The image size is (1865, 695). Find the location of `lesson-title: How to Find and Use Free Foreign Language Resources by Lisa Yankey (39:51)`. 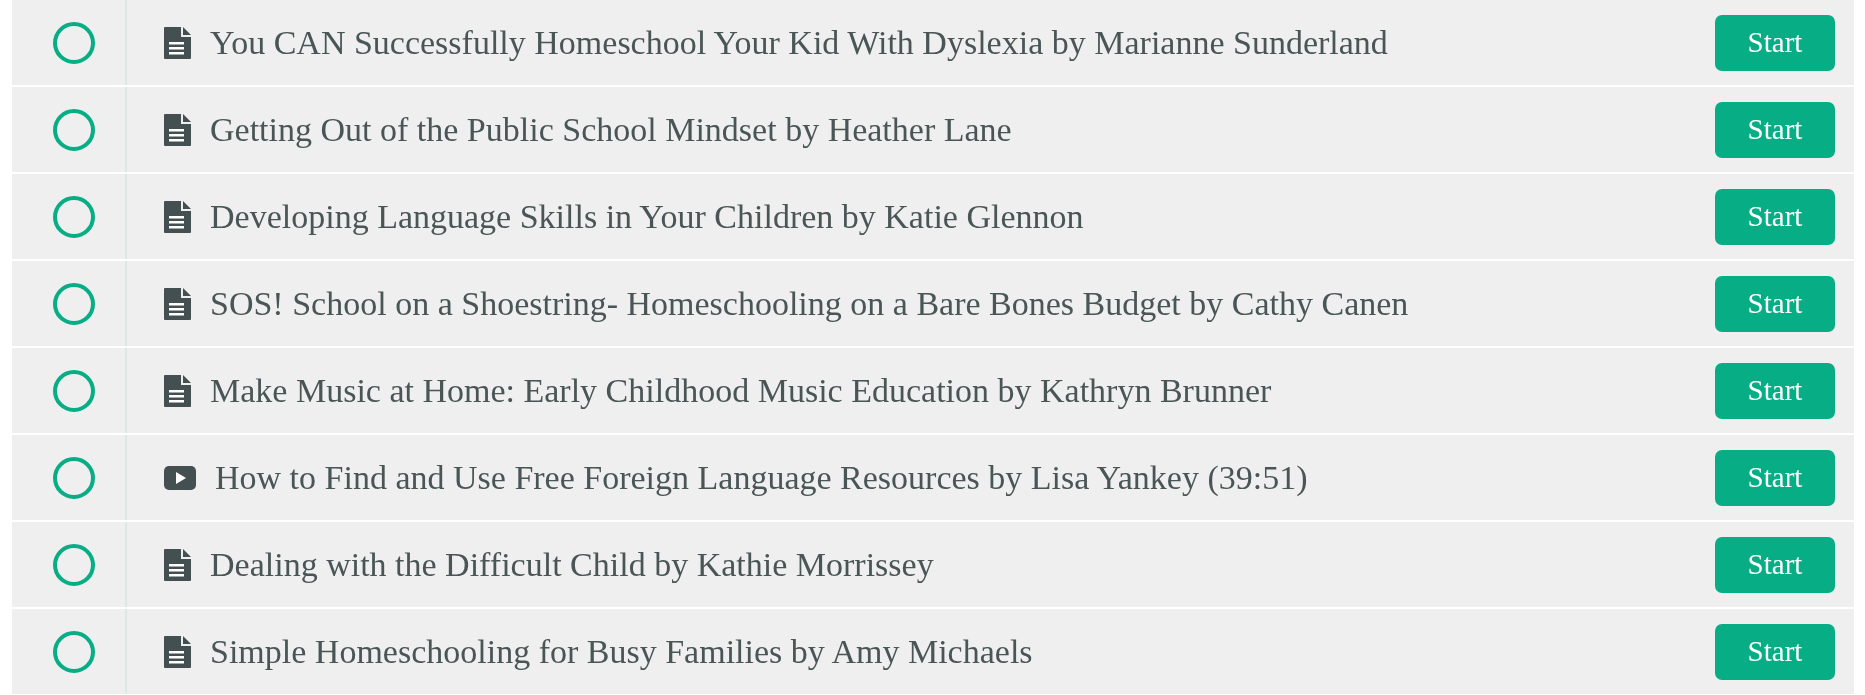

lesson-title: How to Find and Use Free Foreign Language Resources by Lisa Yankey (39:51) is located at coordinates (761, 477).